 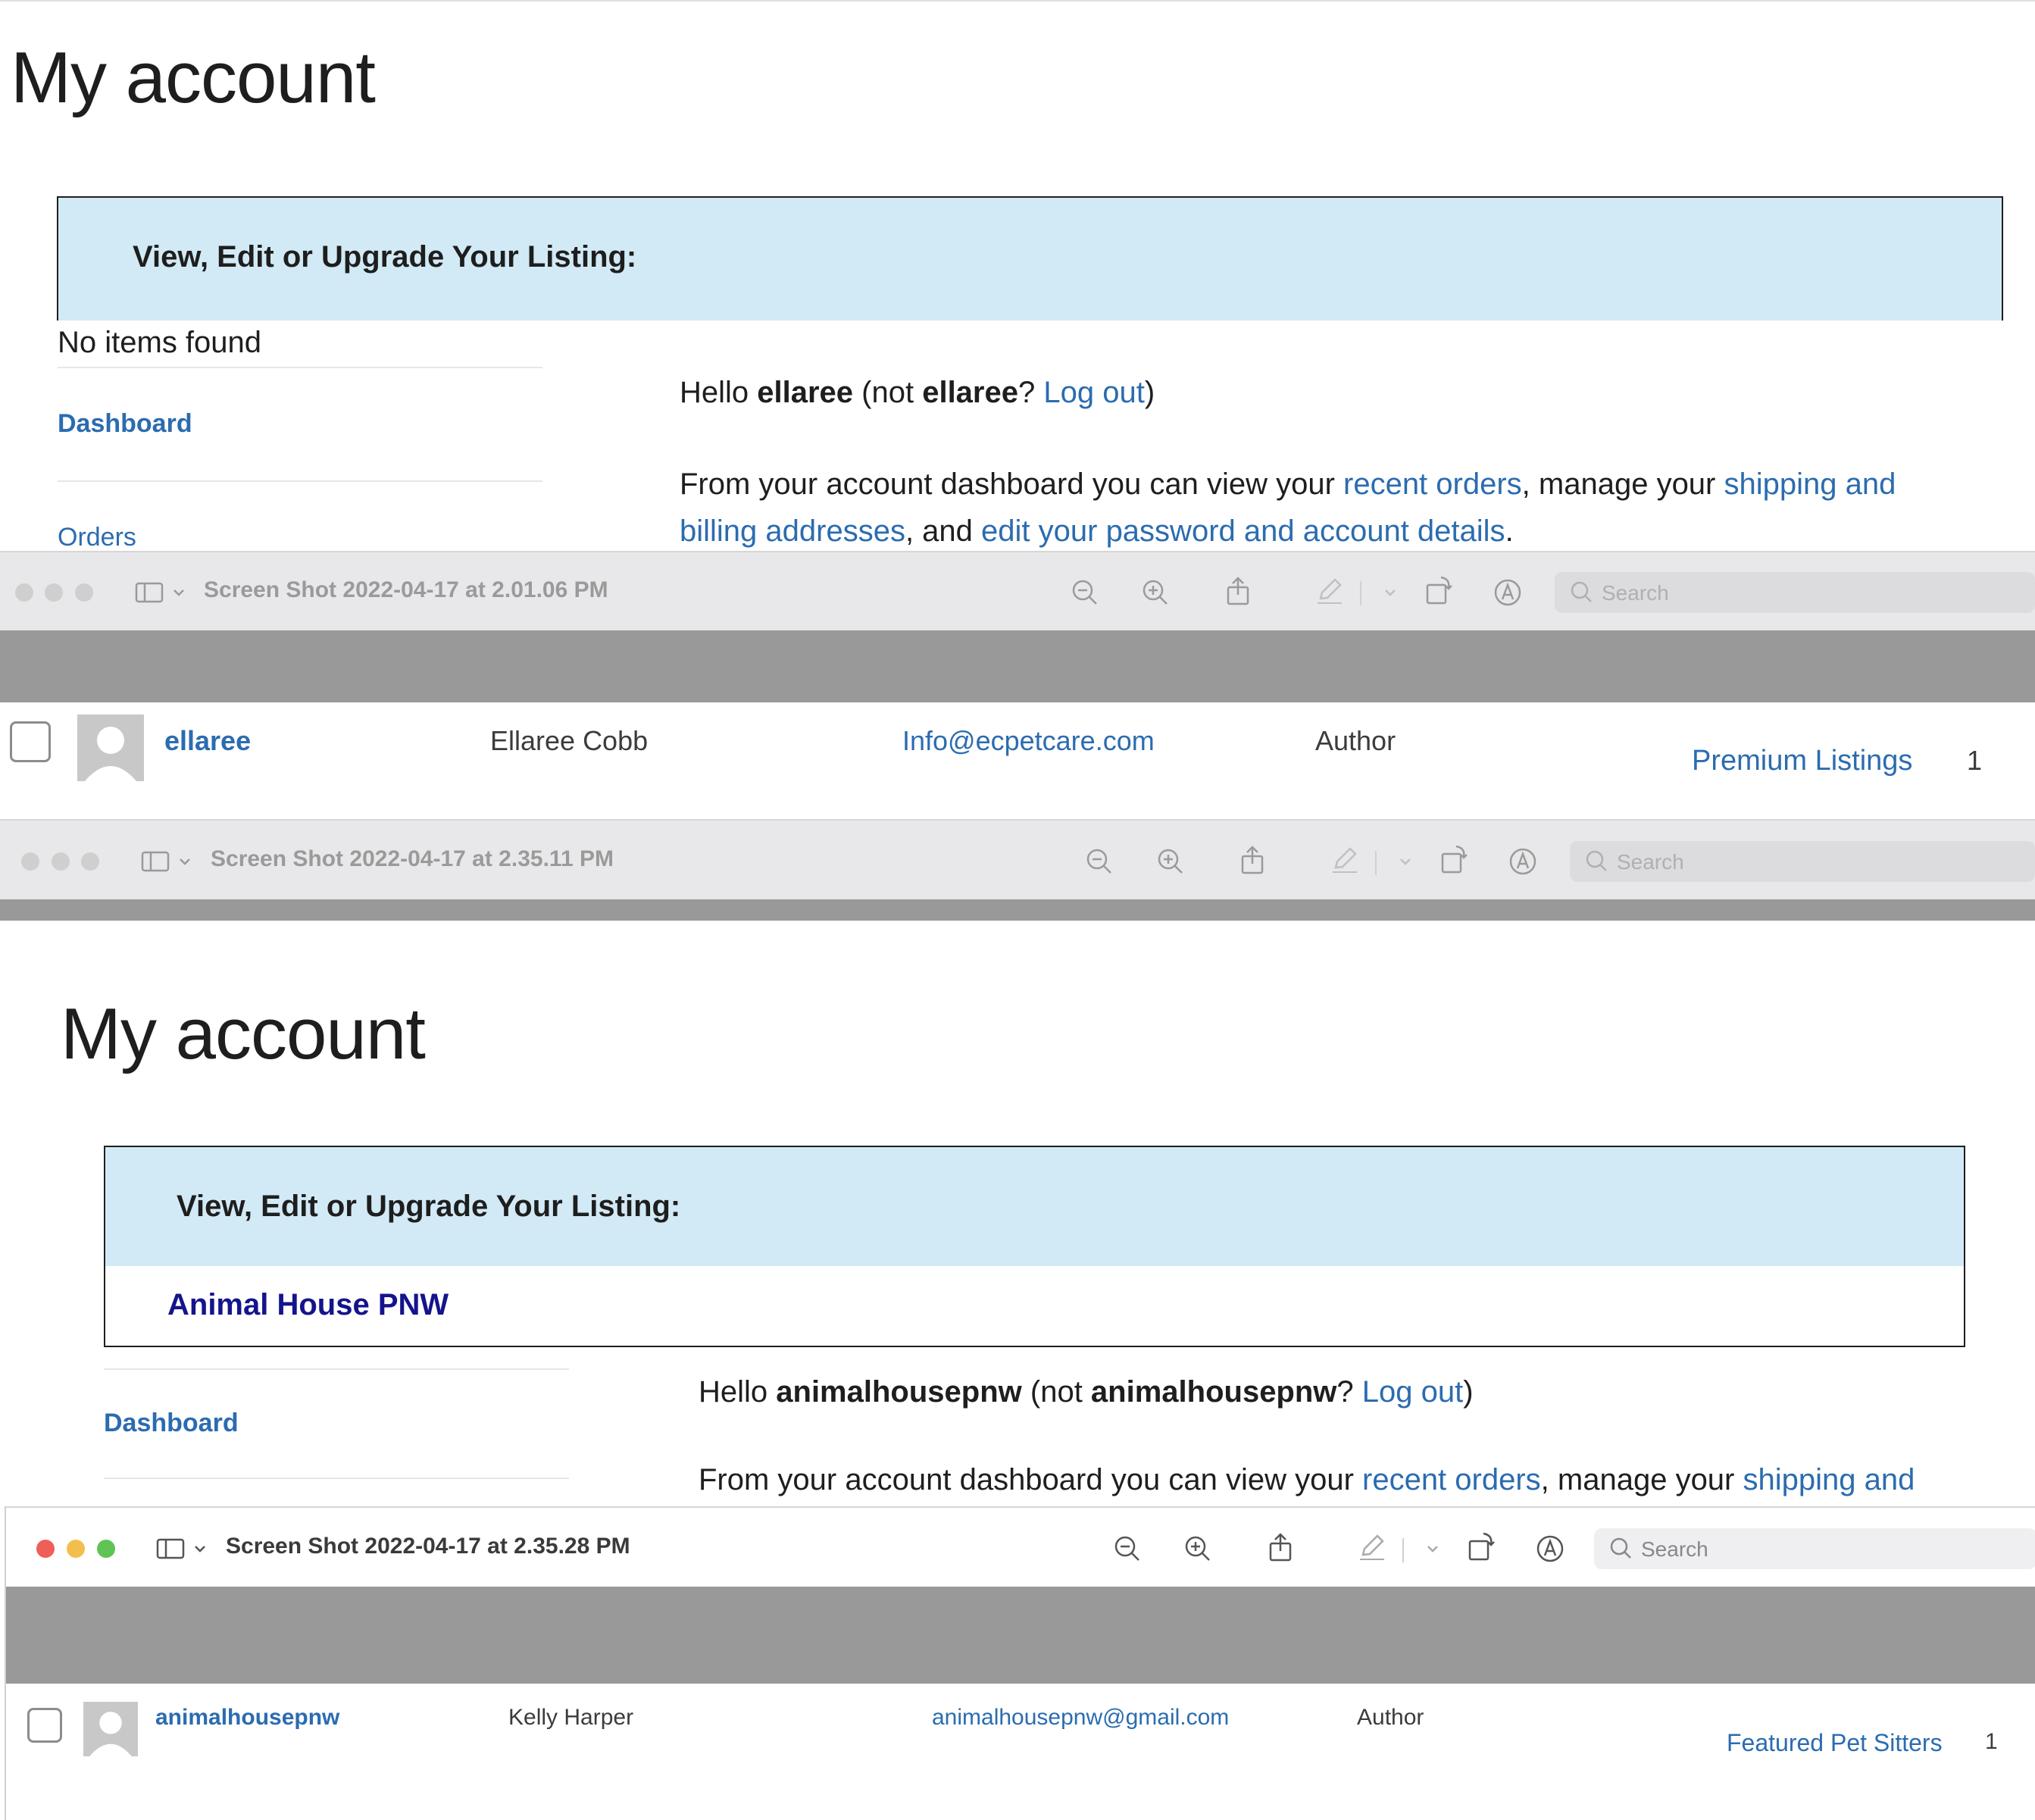 I want to click on intro-text: , manage your, so click(x=1623, y=484).